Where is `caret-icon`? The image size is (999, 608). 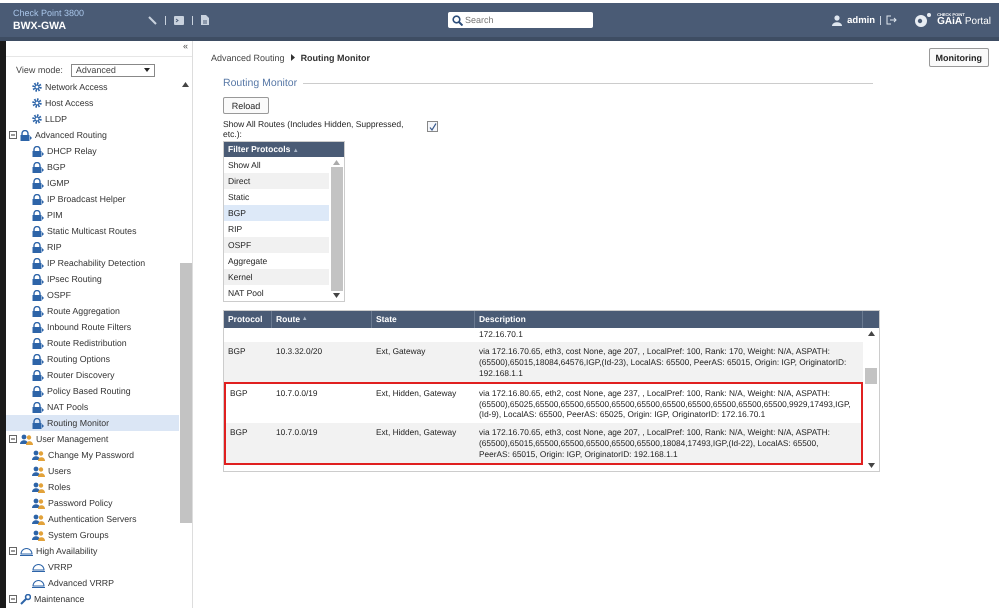
caret-icon is located at coordinates (147, 70).